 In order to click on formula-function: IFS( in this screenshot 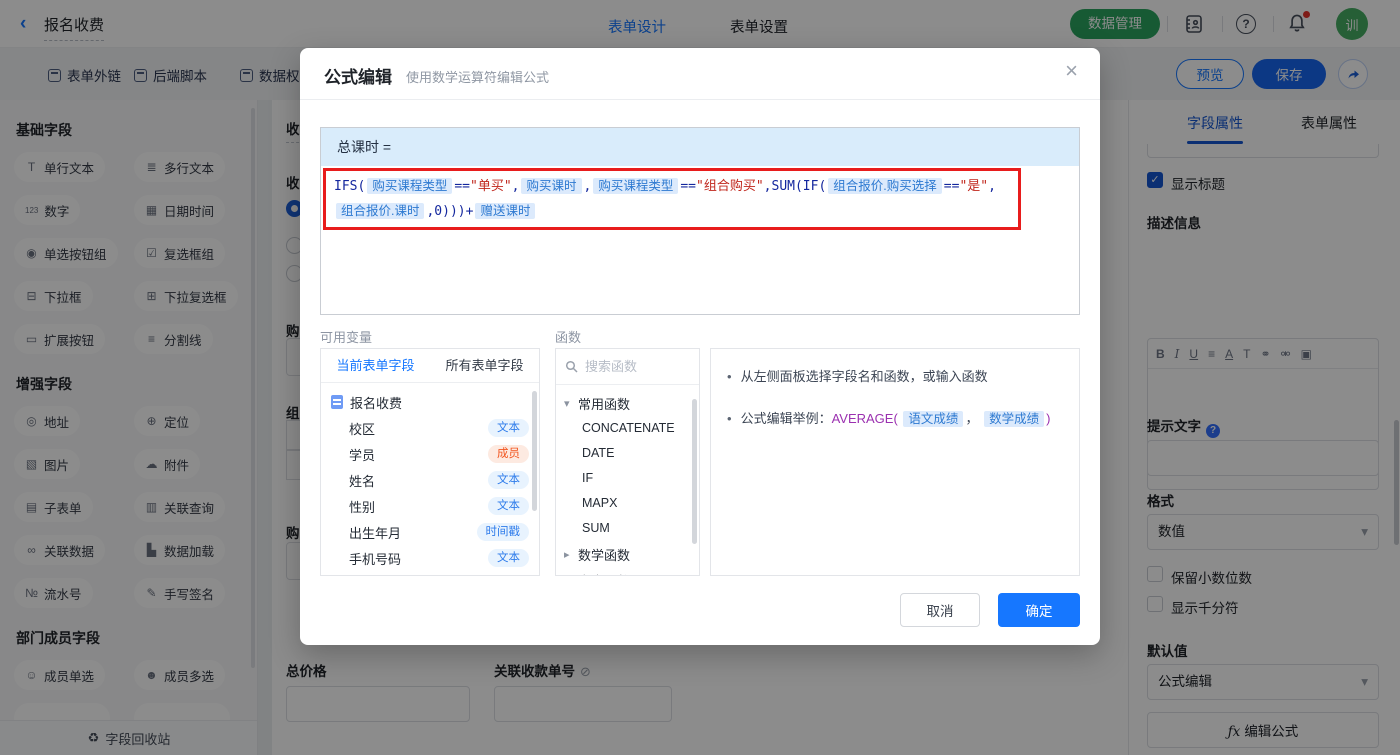, I will do `click(350, 186)`.